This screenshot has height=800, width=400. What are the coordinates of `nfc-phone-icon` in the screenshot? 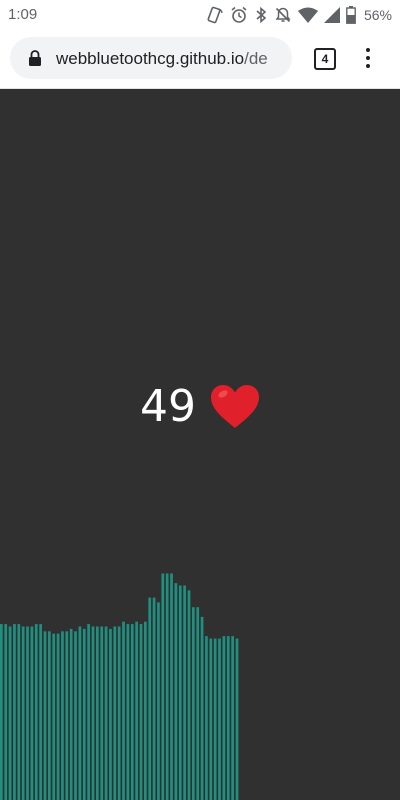 It's located at (215, 15).